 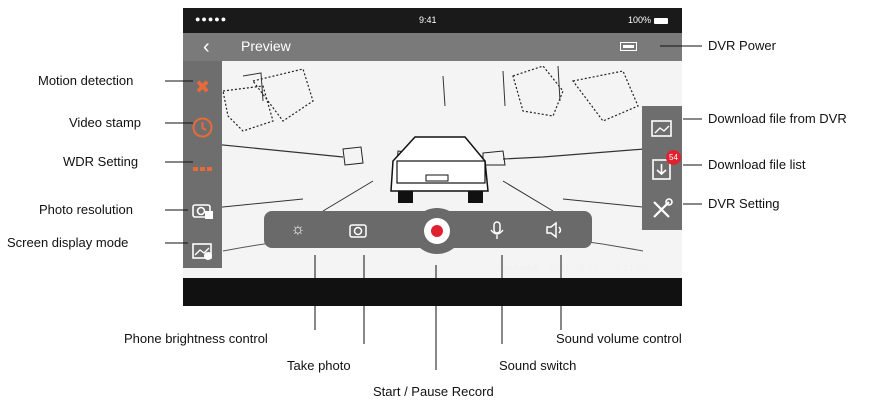 I want to click on wdr-setting-button, so click(x=202, y=168).